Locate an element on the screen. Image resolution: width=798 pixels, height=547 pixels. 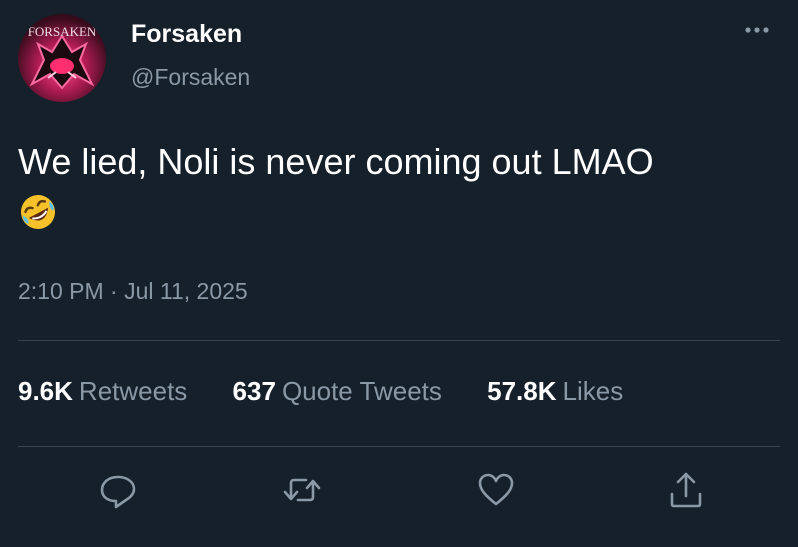
user-handle: @Forsaken is located at coordinates (190, 77).